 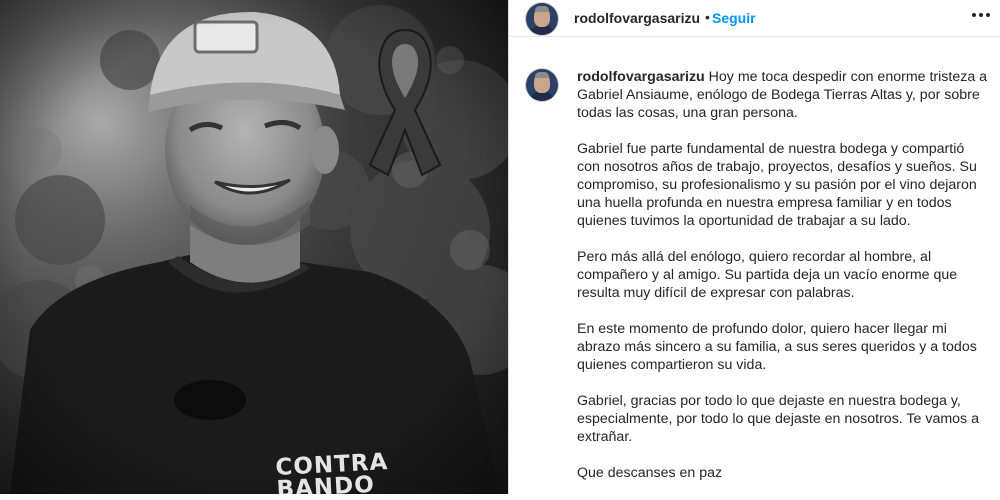 What do you see at coordinates (650, 473) in the screenshot?
I see `caption-paragraph-6: Que descanses en paz` at bounding box center [650, 473].